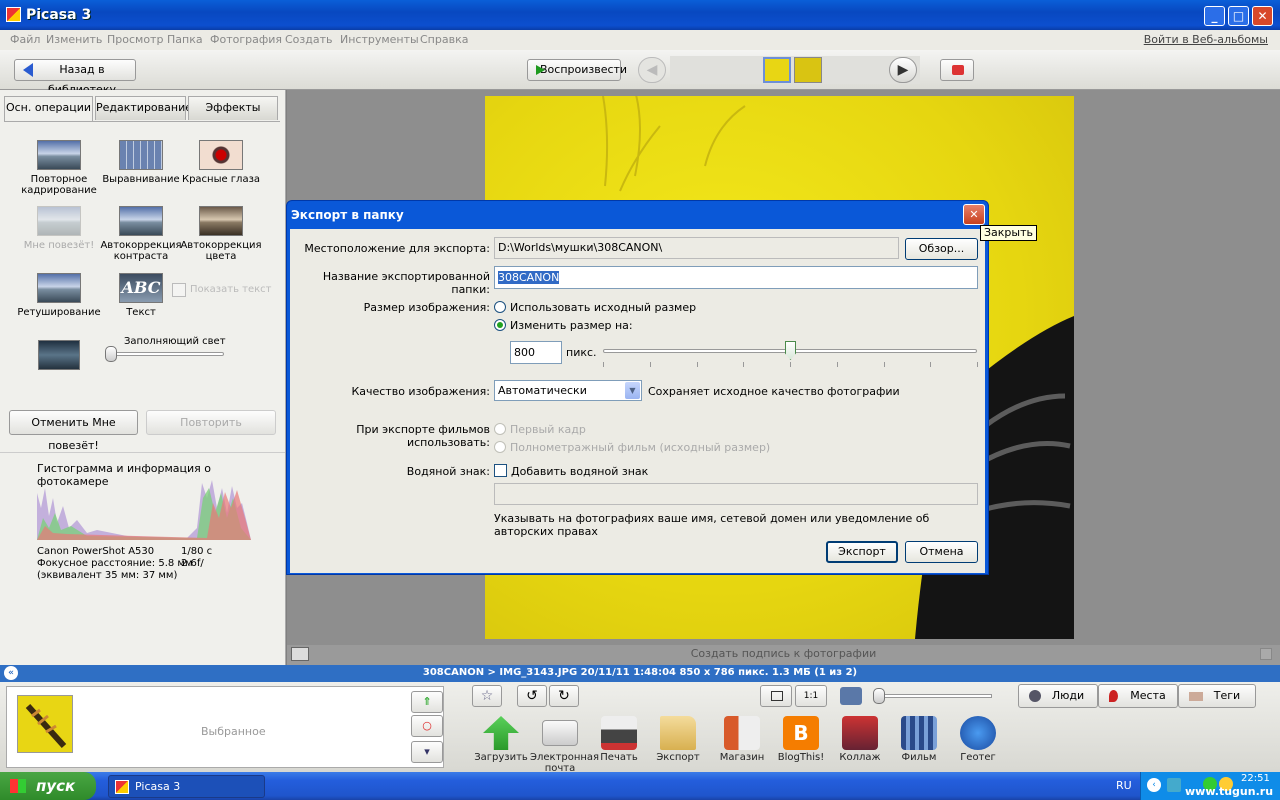 The image size is (1280, 800). Describe the element at coordinates (59, 221) in the screenshot. I see `lucky-icon` at that location.